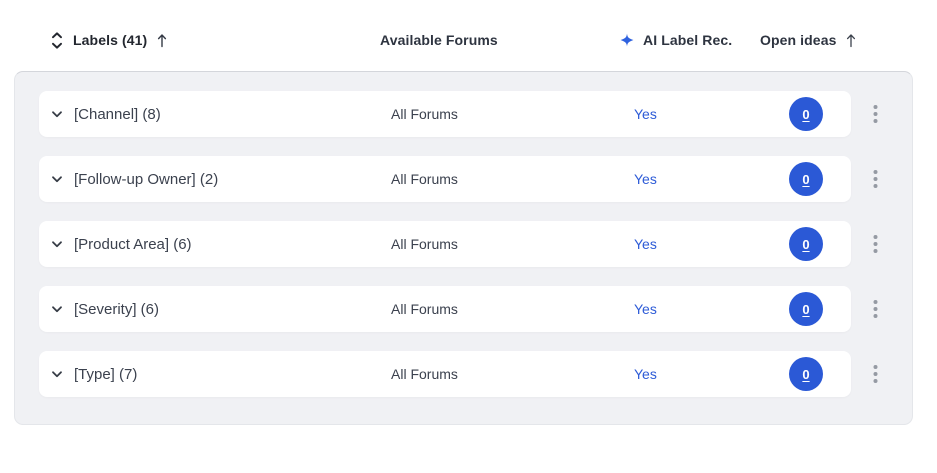 The width and height of the screenshot is (937, 473). Describe the element at coordinates (133, 244) in the screenshot. I see `label-name: [Product Area] (6)` at that location.